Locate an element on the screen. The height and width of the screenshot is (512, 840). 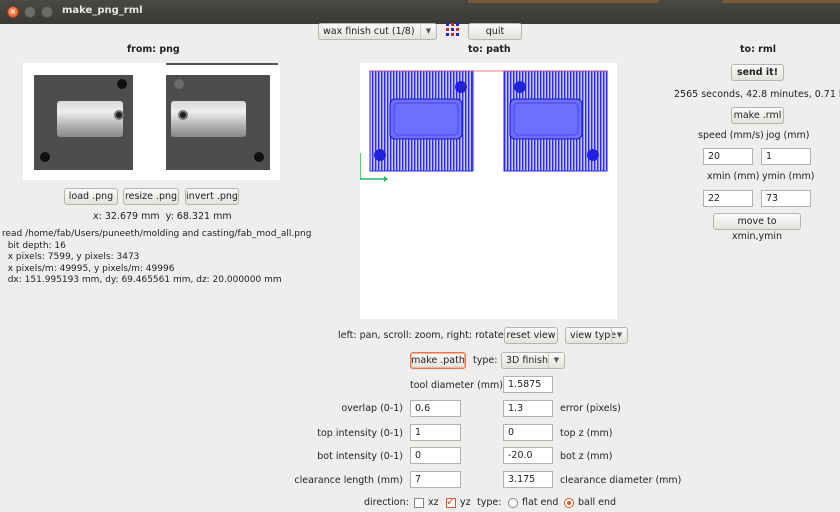
ymin-input: 73 is located at coordinates (786, 198).